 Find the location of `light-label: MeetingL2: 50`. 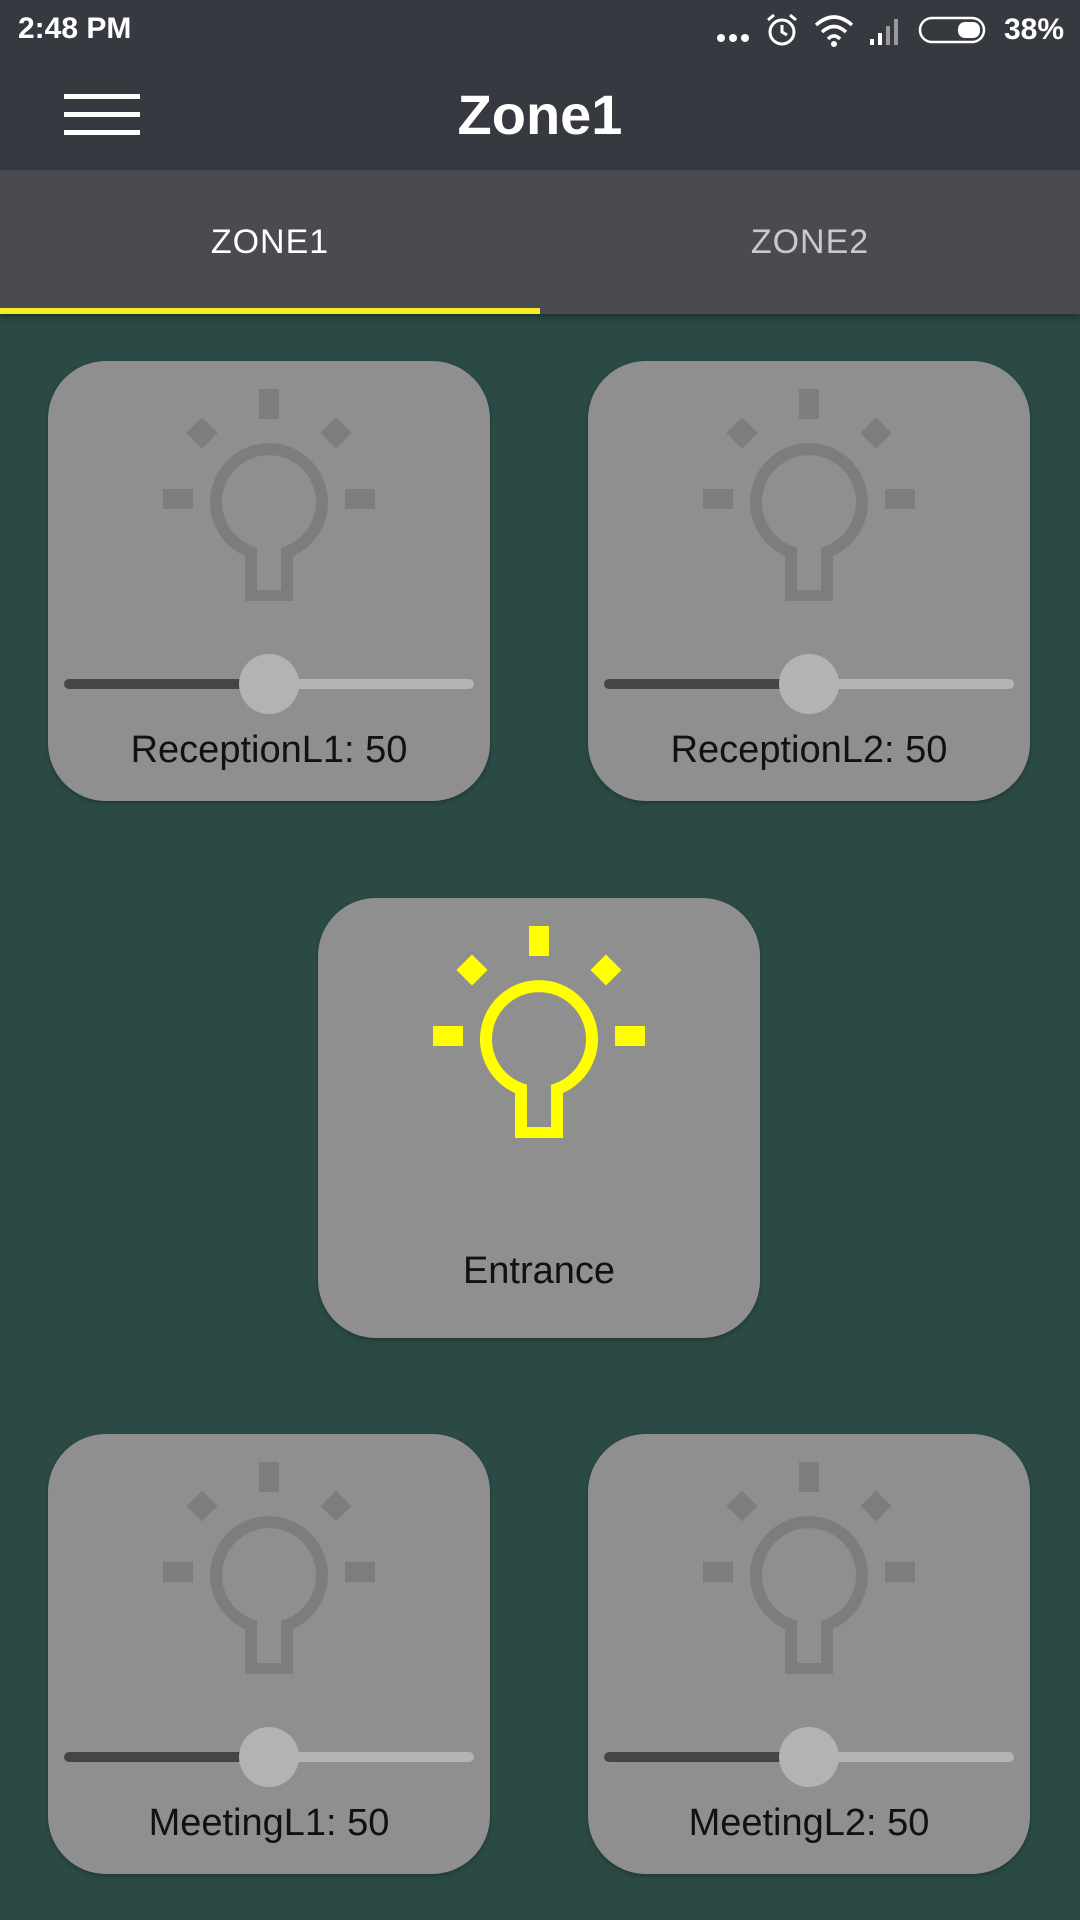

light-label: MeetingL2: 50 is located at coordinates (809, 1823).